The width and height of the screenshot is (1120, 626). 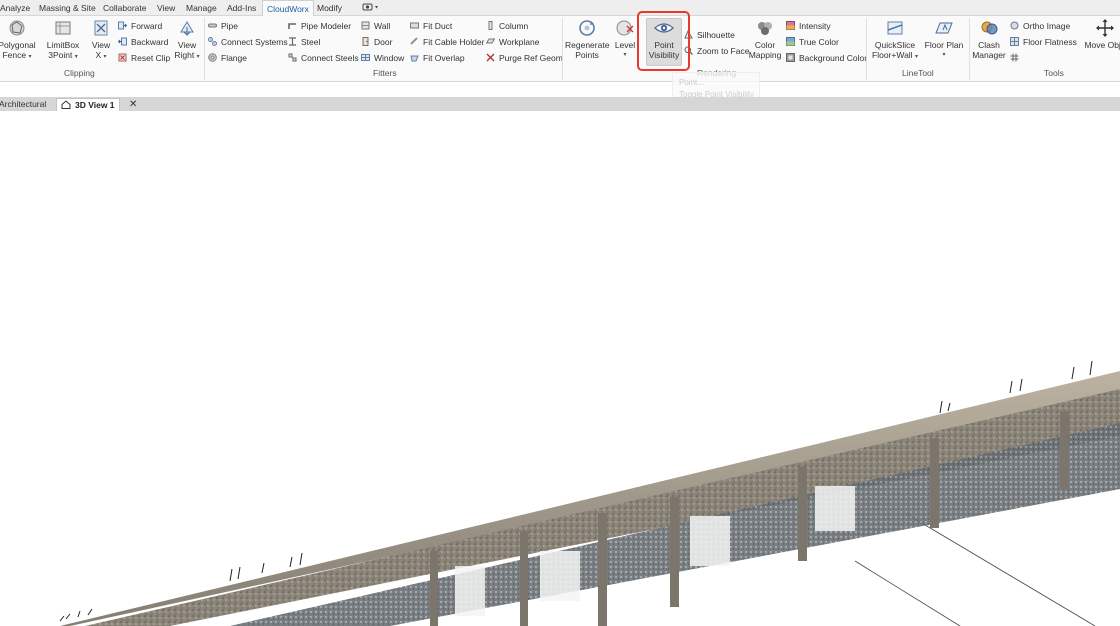 What do you see at coordinates (150, 42) in the screenshot?
I see `backward-label: Backward` at bounding box center [150, 42].